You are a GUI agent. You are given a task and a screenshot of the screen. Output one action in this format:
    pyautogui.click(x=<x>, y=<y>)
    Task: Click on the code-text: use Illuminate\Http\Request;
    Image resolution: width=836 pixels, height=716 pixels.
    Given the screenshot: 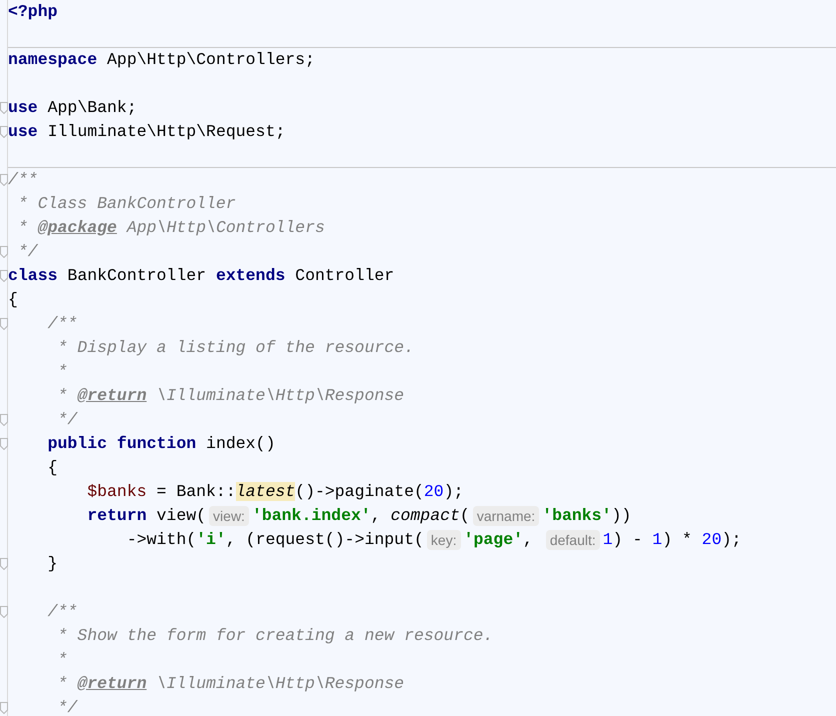 What is the action you would take?
    pyautogui.click(x=147, y=131)
    